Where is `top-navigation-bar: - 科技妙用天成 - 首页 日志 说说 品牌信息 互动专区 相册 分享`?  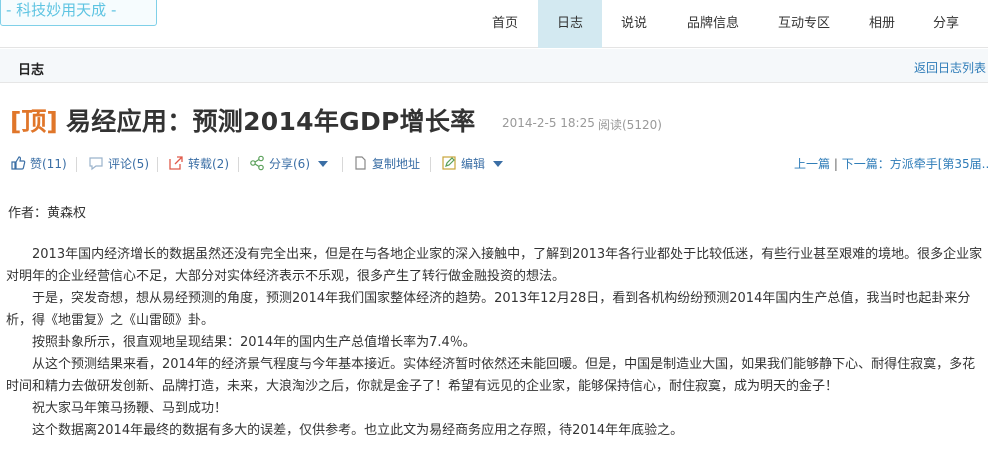 top-navigation-bar: - 科技妙用天成 - 首页 日志 说说 品牌信息 互动专区 相册 分享 is located at coordinates (494, 24).